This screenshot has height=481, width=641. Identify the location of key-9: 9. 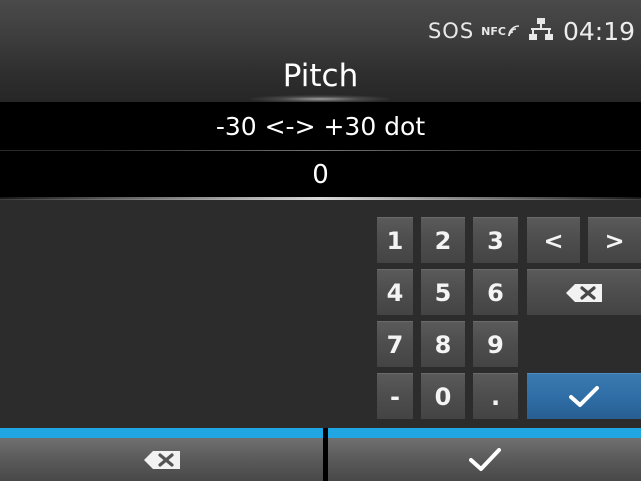
(495, 344).